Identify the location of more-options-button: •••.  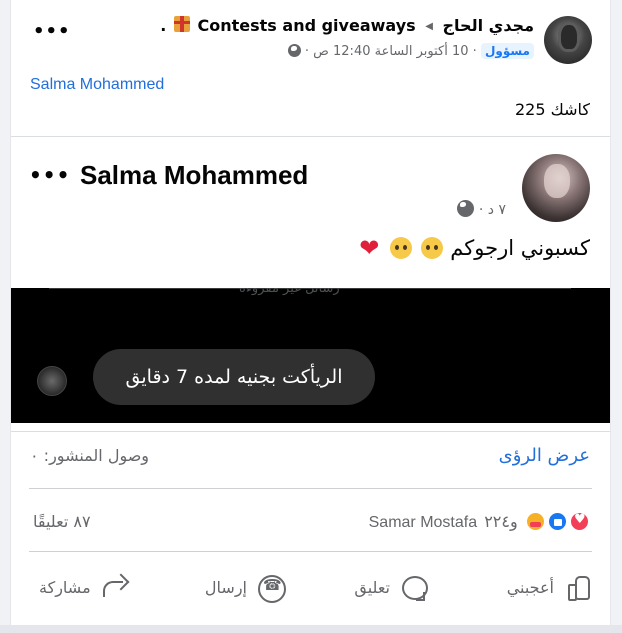
(52, 32).